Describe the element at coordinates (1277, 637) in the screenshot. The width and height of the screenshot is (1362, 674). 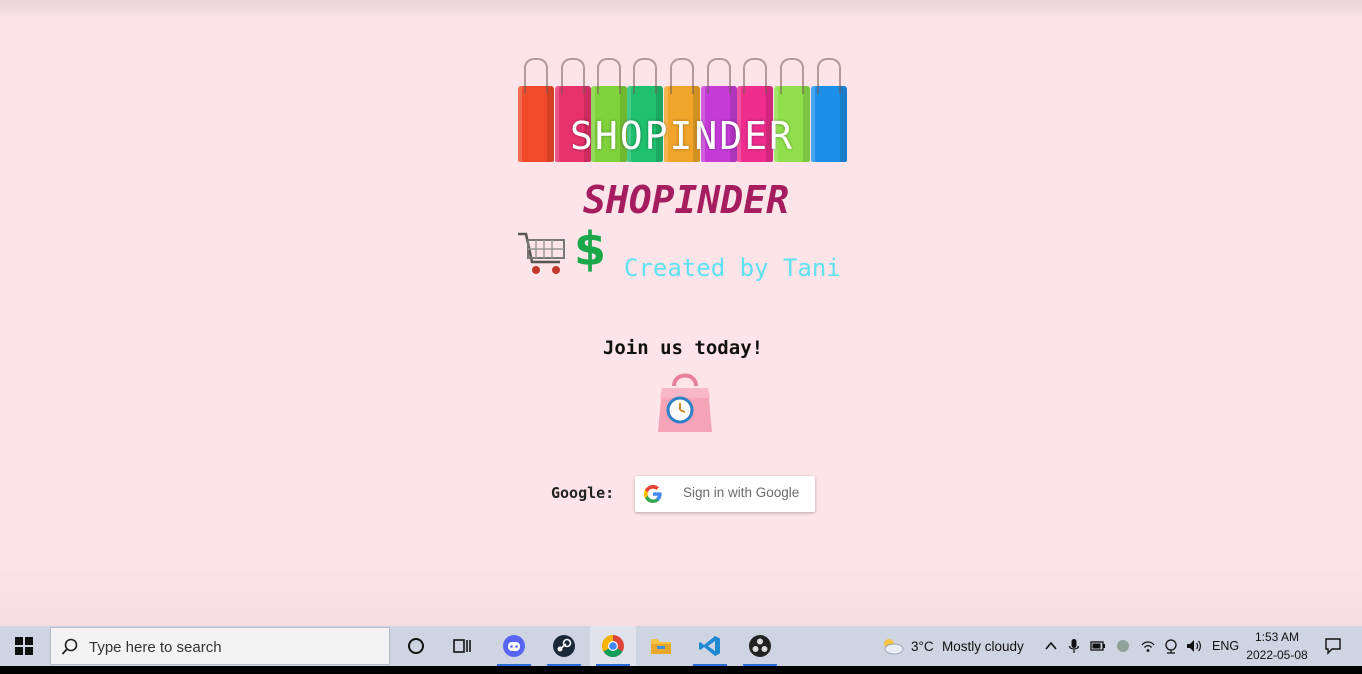
I see `clock-time: 1:53 AM` at that location.